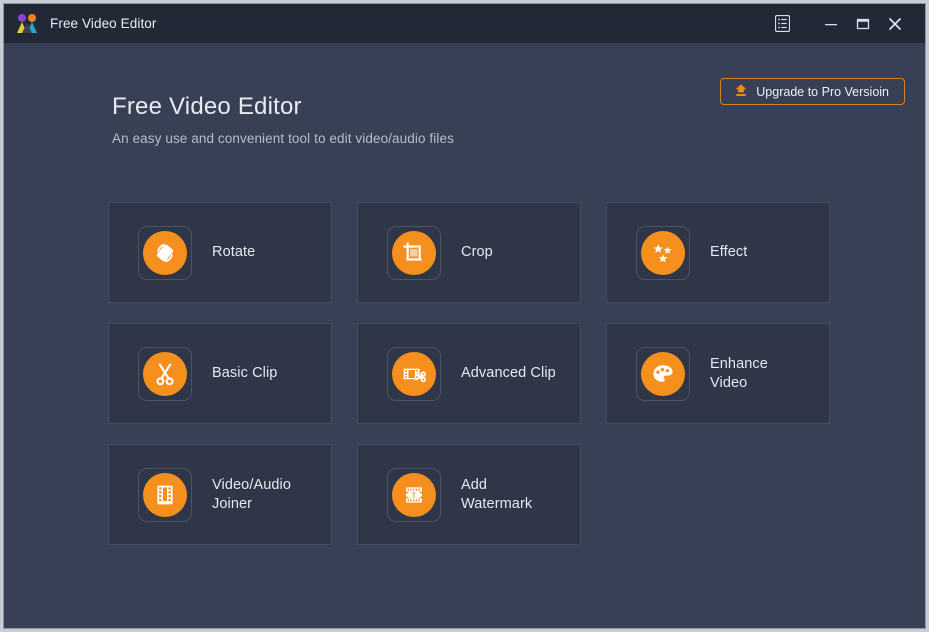 The width and height of the screenshot is (929, 632). Describe the element at coordinates (477, 252) in the screenshot. I see `tool-card-label: Crop` at that location.